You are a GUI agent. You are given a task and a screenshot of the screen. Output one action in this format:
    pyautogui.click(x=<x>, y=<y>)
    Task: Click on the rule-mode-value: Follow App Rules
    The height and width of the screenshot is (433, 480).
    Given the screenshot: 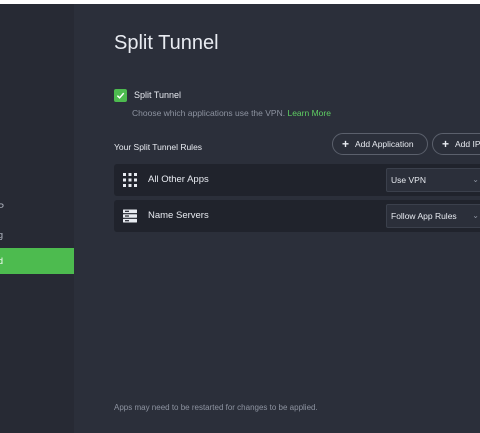 What is the action you would take?
    pyautogui.click(x=424, y=216)
    